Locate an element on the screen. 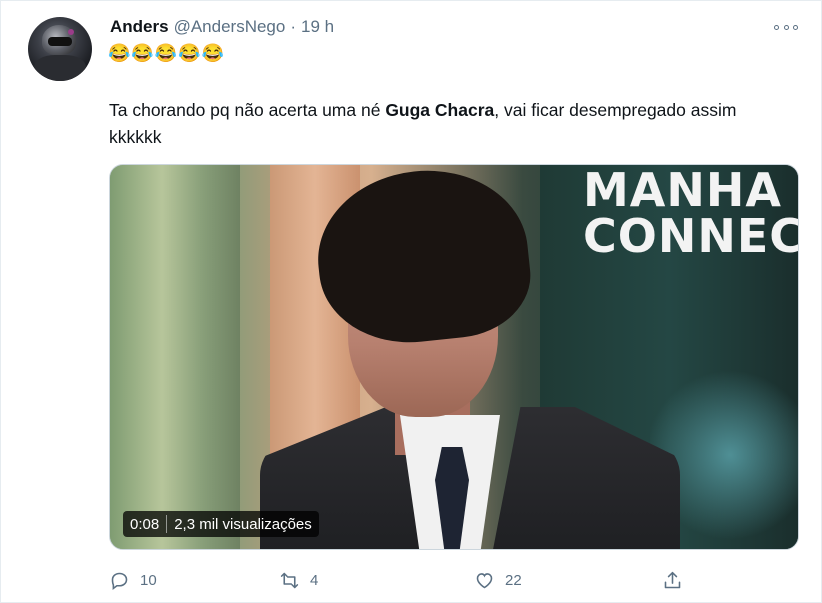 This screenshot has width=822, height=603. video-timer-badge: 0:08 2,3 mil visualizações is located at coordinates (221, 524).